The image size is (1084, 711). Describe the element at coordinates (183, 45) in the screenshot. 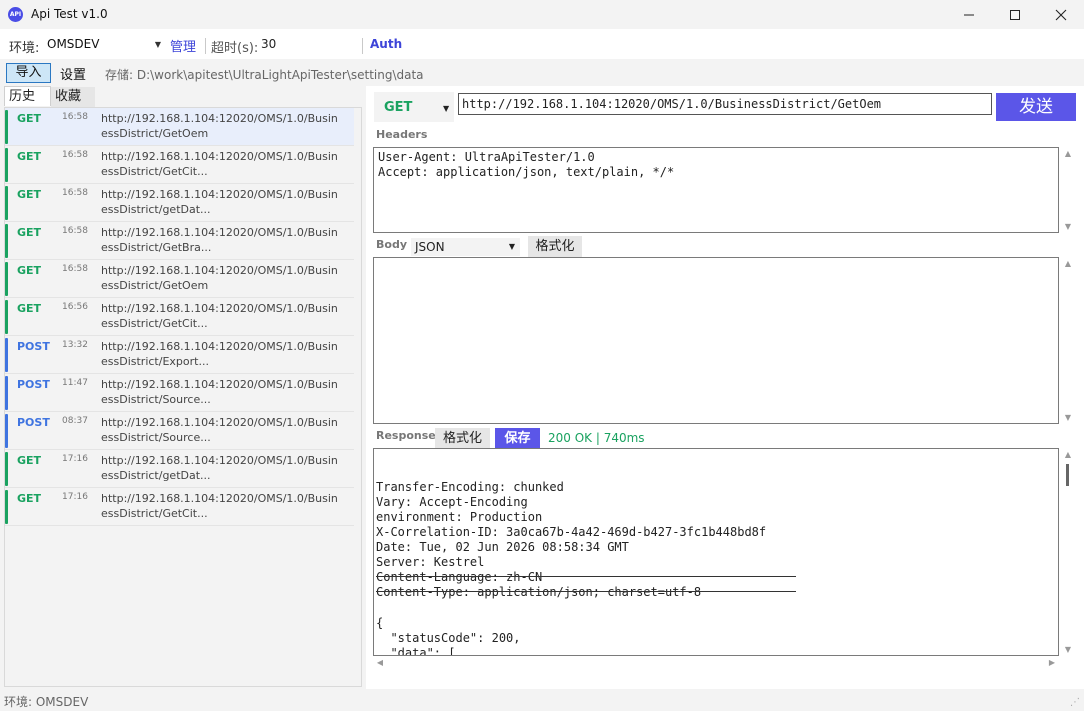

I see `manage-link: 管理` at that location.